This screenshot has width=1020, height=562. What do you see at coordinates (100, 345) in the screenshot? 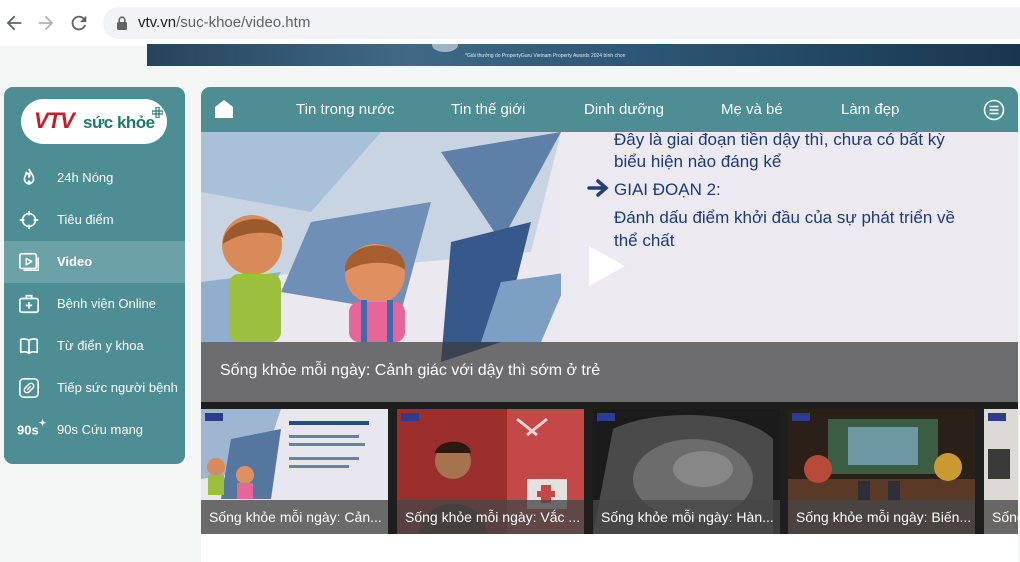
I see `sidebar-item-label: Từ điển y khoa` at bounding box center [100, 345].